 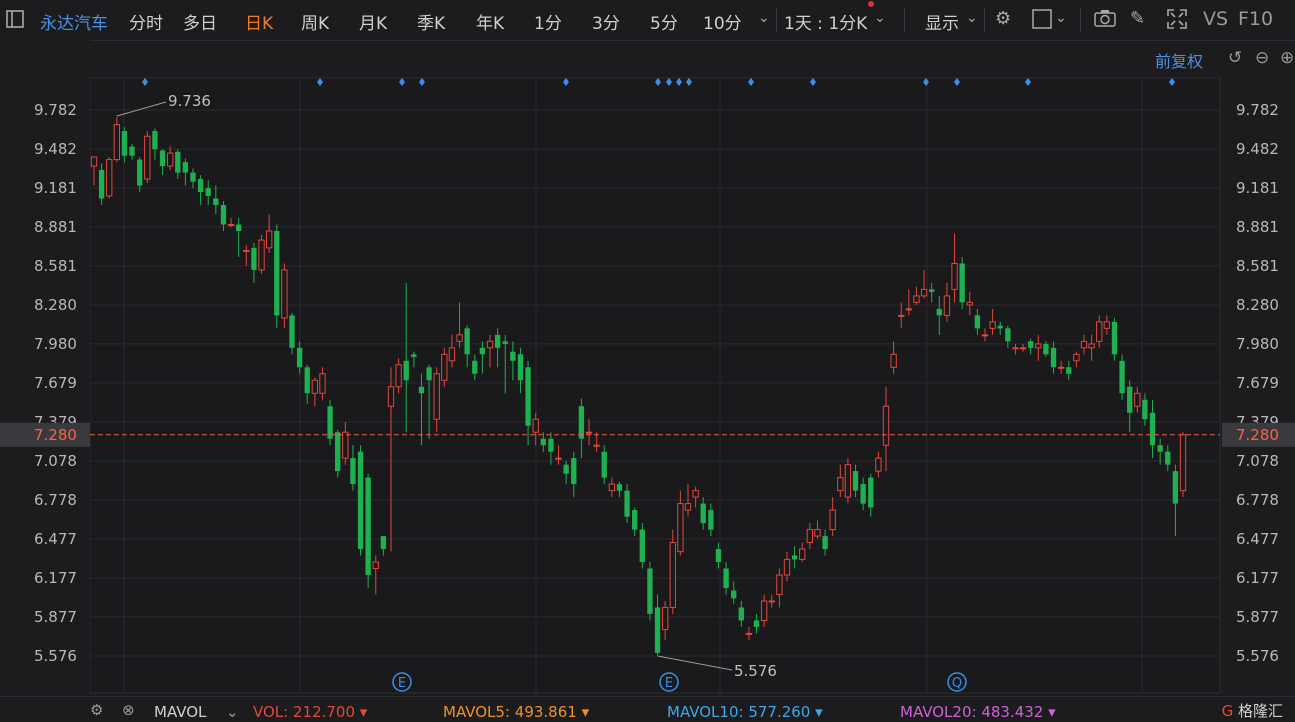 What do you see at coordinates (128, 710) in the screenshot?
I see `close-icon: ⊗` at bounding box center [128, 710].